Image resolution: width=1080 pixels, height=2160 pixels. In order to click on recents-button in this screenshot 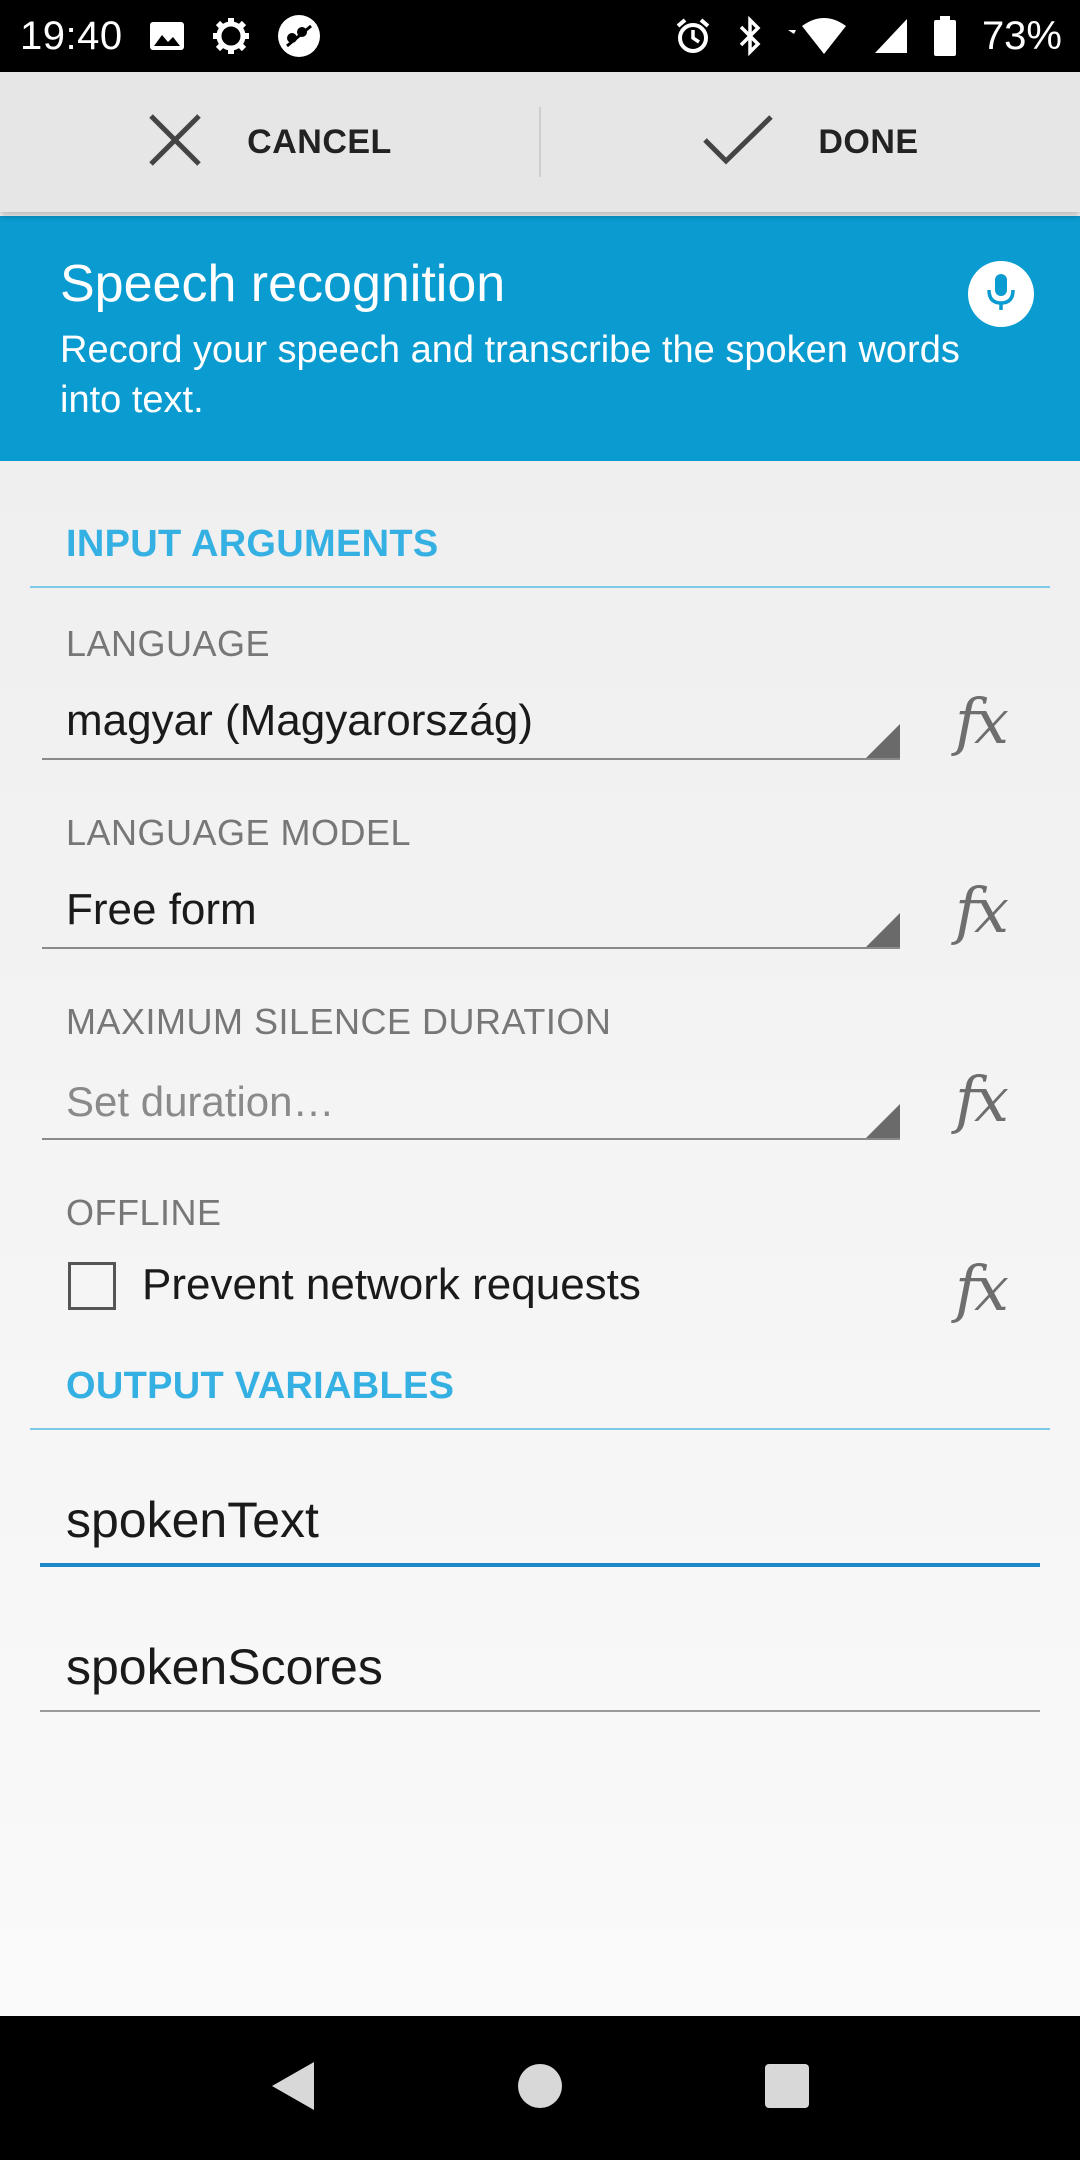, I will do `click(787, 2088)`.